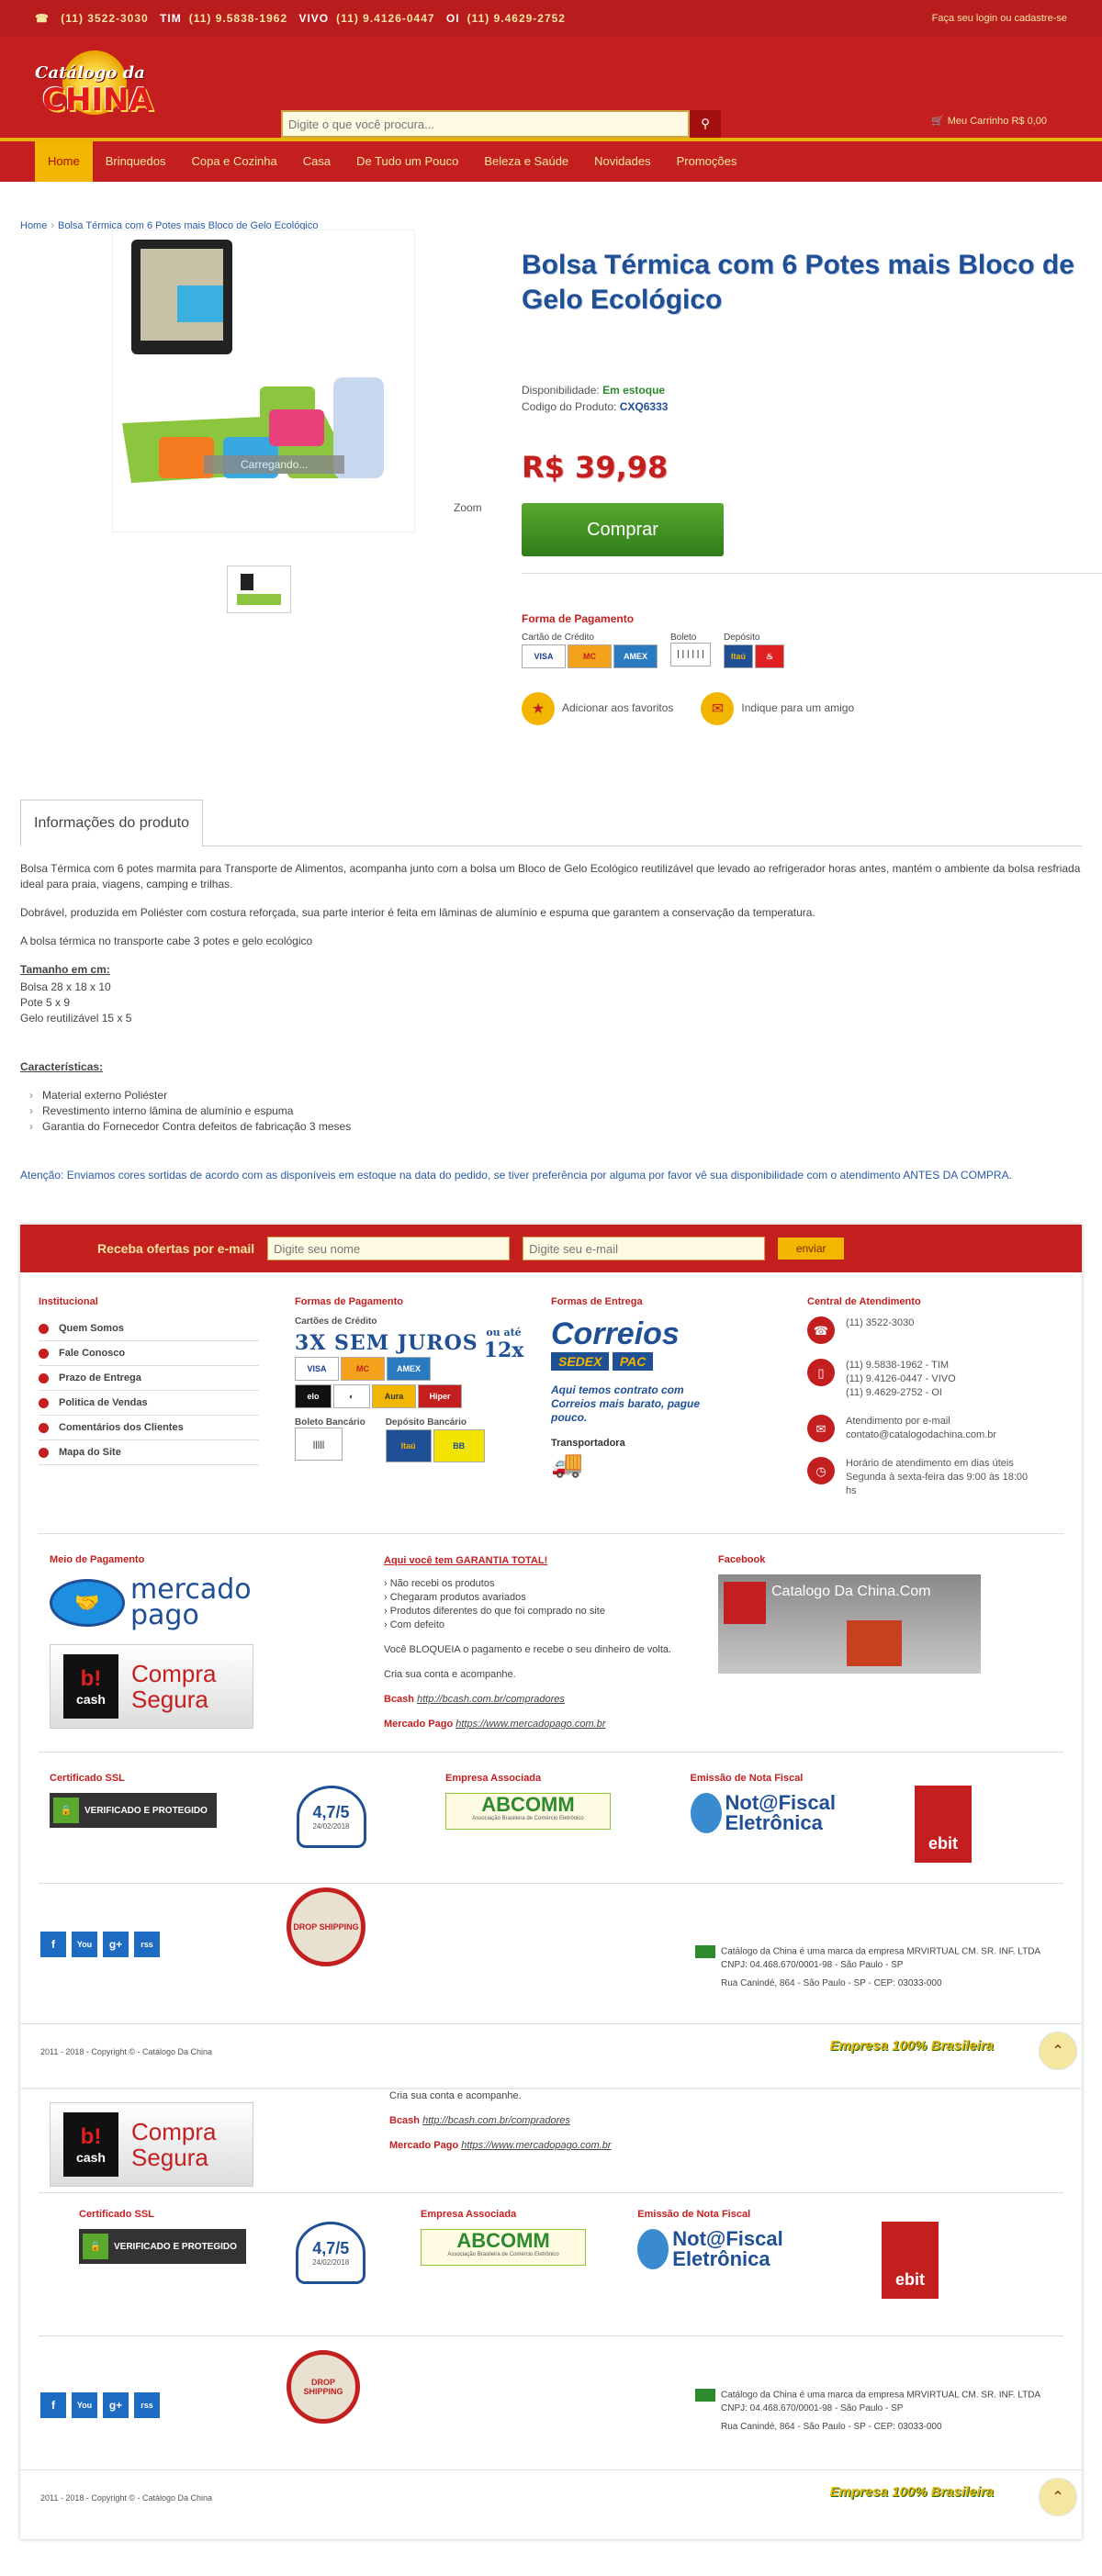 This screenshot has height=2576, width=1102. Describe the element at coordinates (351, 1396) in the screenshot. I see `diners-icon: ◐` at that location.